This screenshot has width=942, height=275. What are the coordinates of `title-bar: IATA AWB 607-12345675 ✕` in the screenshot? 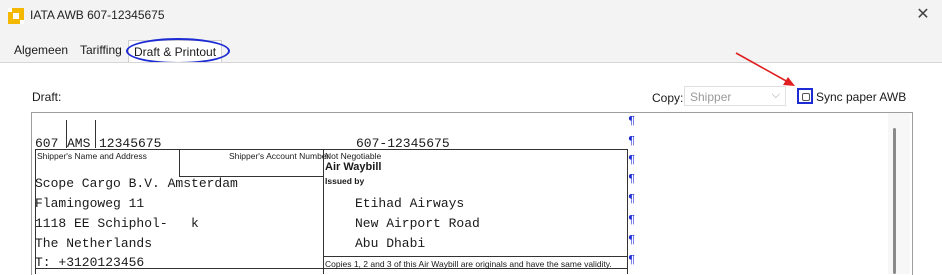 It's located at (471, 16).